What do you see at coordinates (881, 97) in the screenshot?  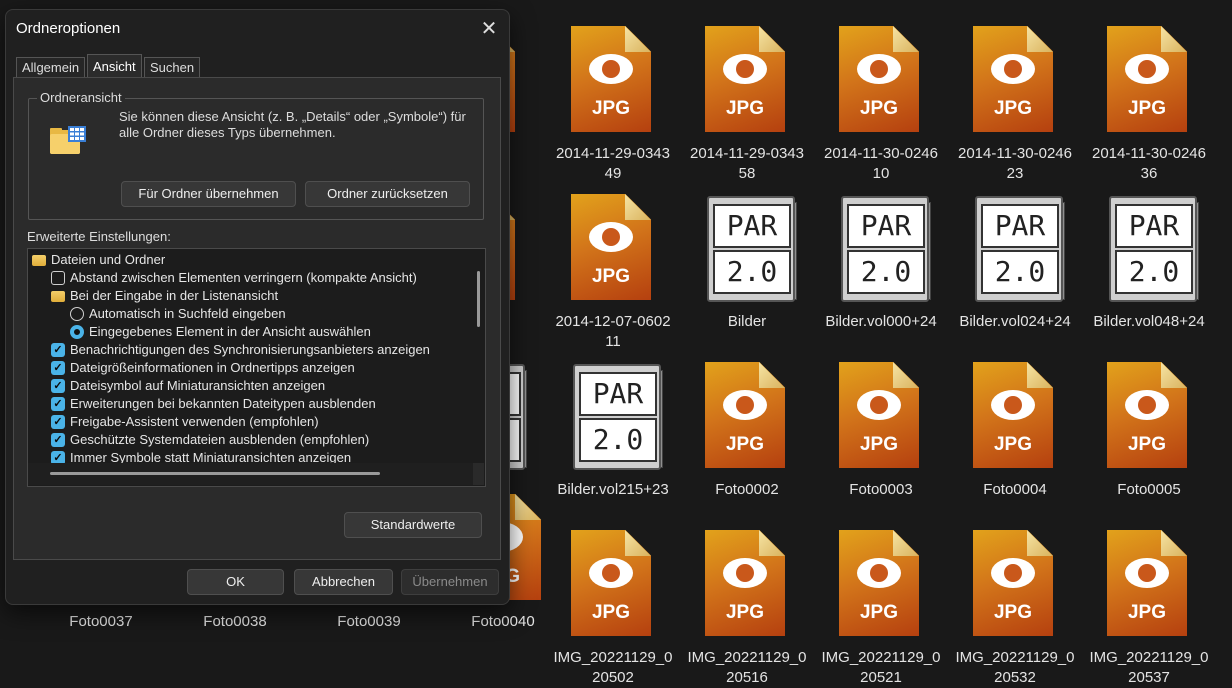 I see `file-tile: JPG 2014-11-30-0246 10` at bounding box center [881, 97].